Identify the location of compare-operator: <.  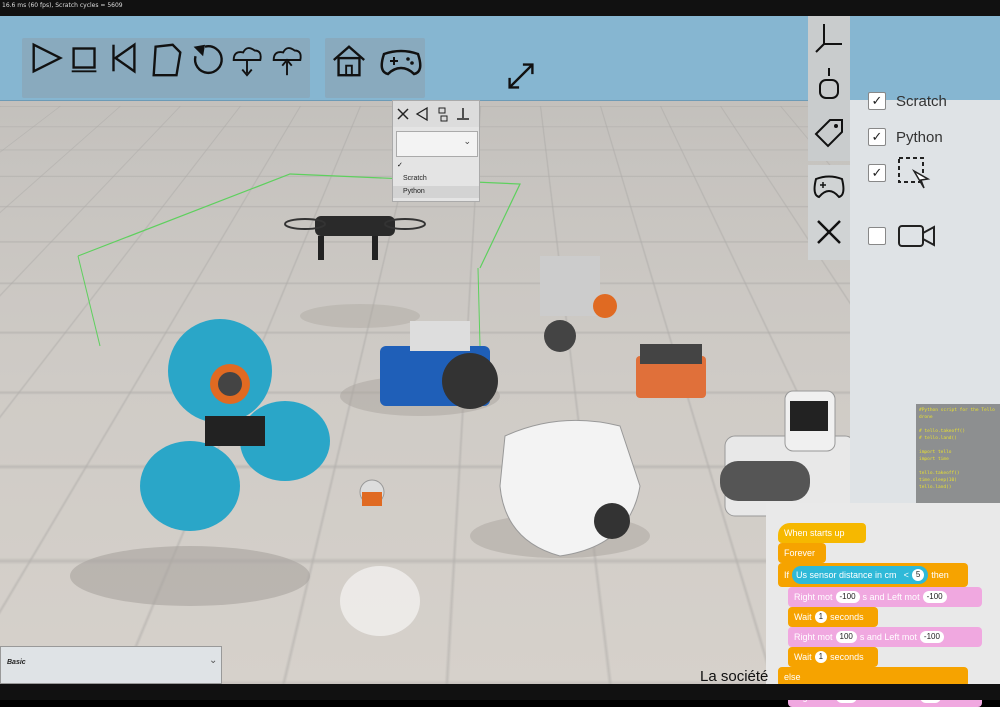
(906, 575).